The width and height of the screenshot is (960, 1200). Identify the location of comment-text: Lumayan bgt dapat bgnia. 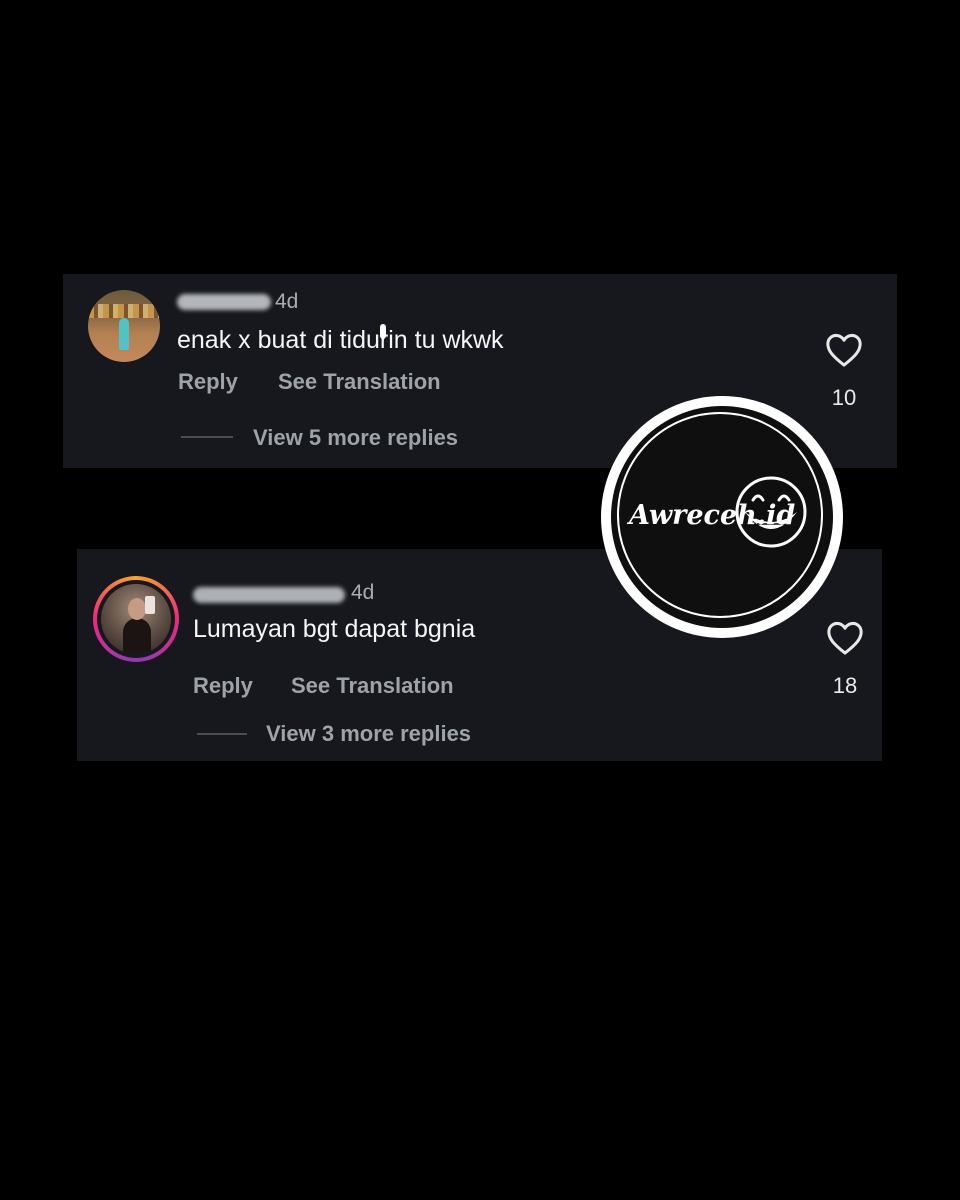
(334, 629).